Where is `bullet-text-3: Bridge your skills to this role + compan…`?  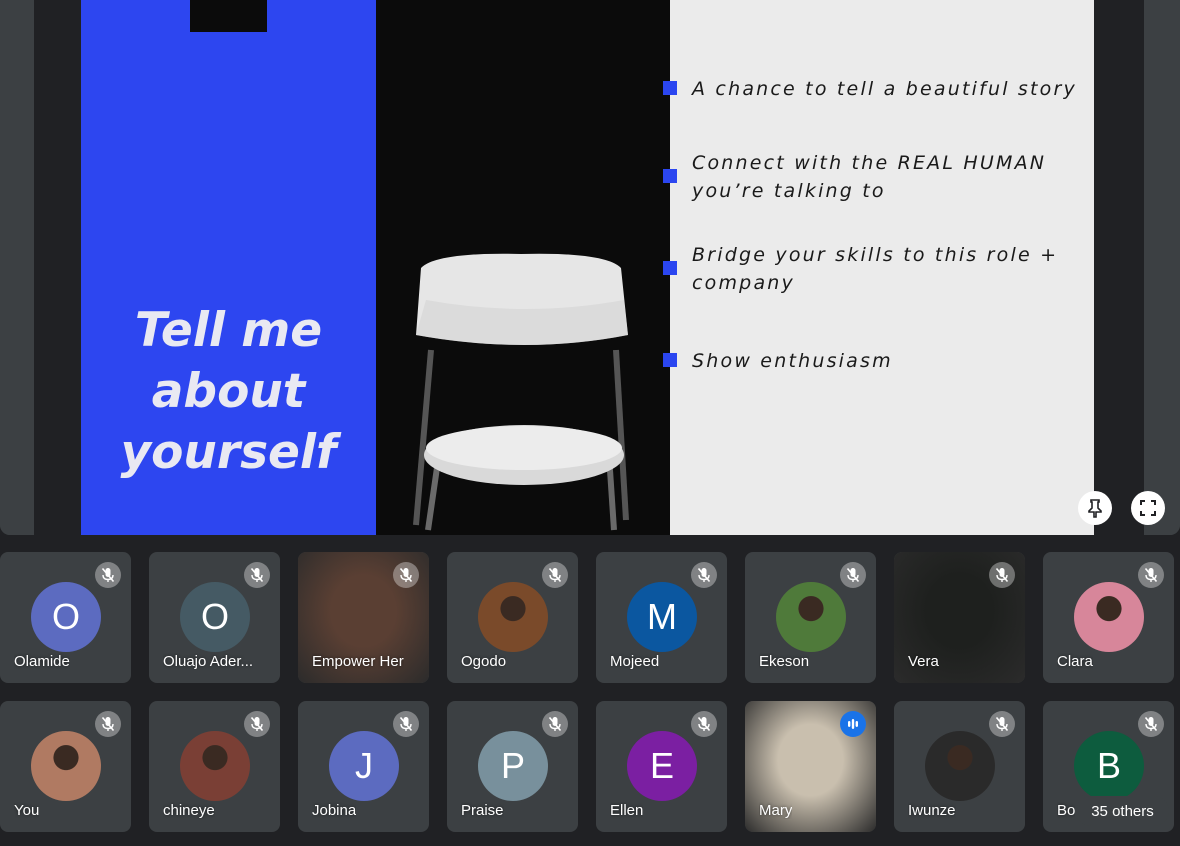
bullet-text-3: Bridge your skills to this role + compan… is located at coordinates (875, 269).